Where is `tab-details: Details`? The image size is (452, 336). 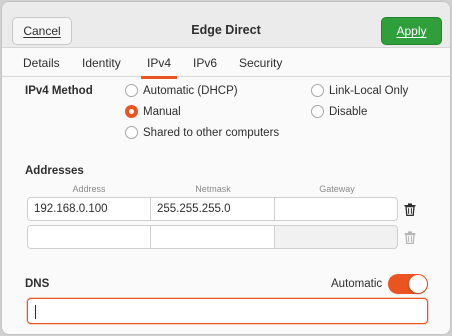 tab-details: Details is located at coordinates (41, 63).